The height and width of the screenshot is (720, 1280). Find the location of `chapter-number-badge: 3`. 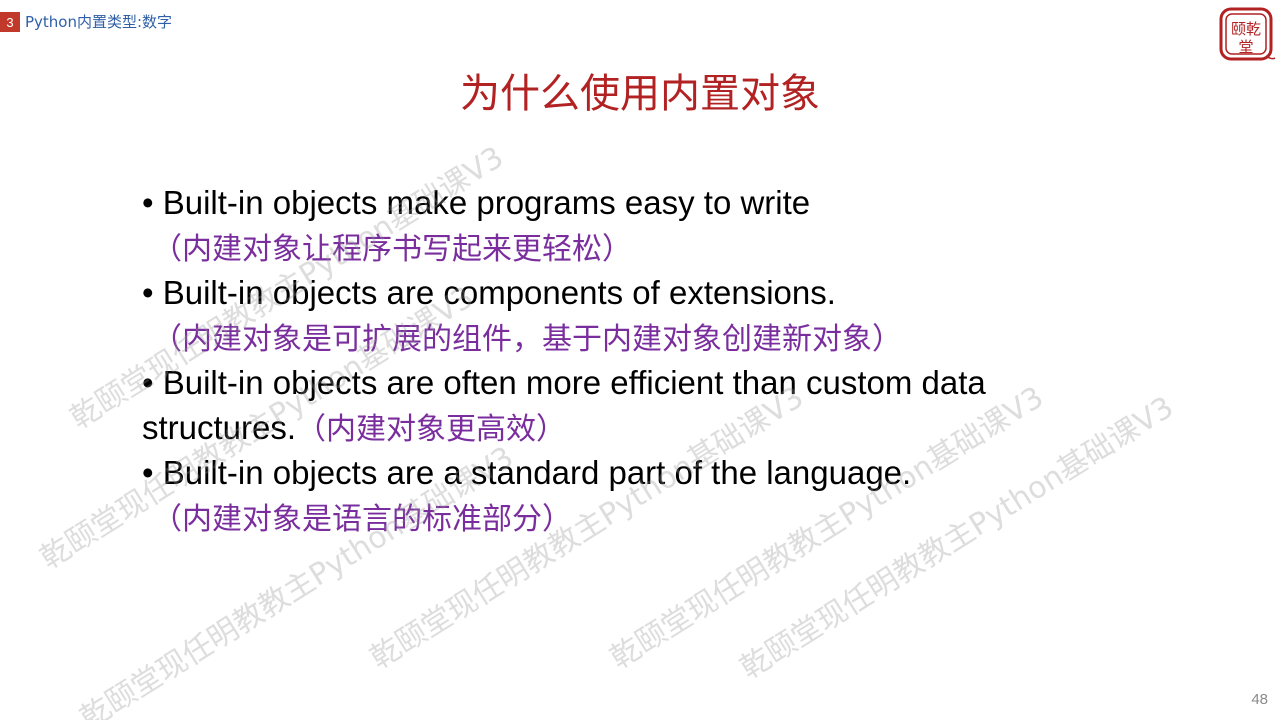

chapter-number-badge: 3 is located at coordinates (10, 22).